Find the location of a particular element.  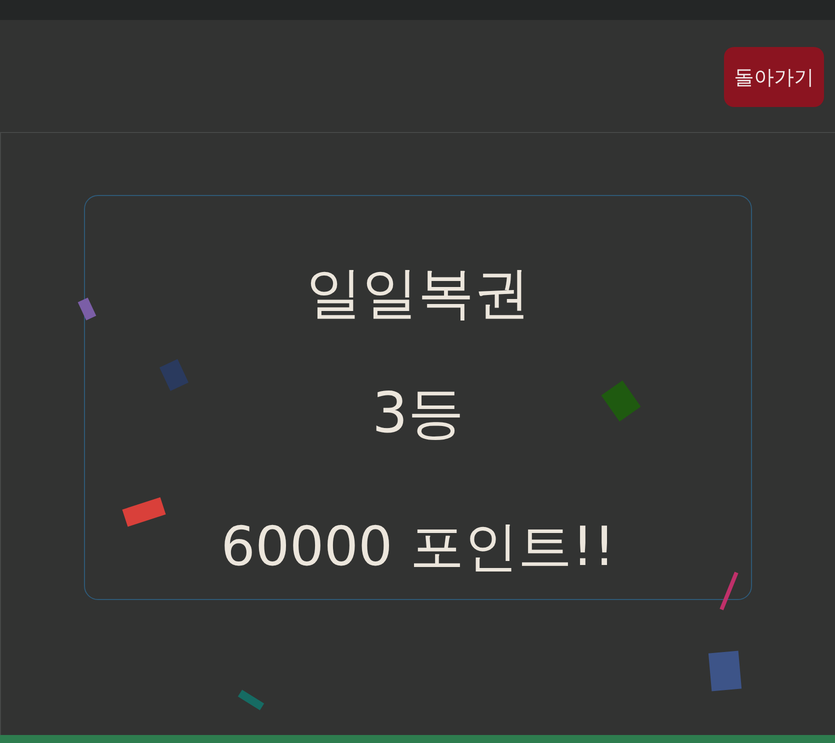

lottery-title: 일일복권 is located at coordinates (418, 294).